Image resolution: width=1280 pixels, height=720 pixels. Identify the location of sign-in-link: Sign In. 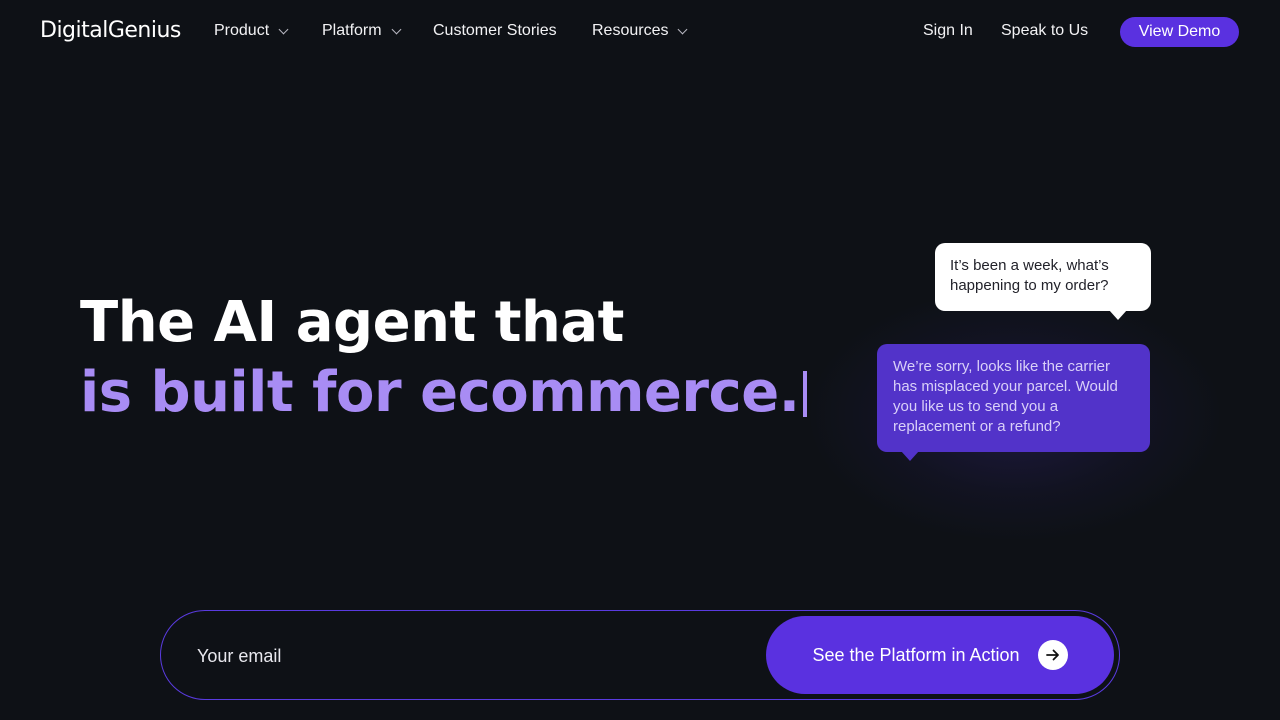
(948, 31).